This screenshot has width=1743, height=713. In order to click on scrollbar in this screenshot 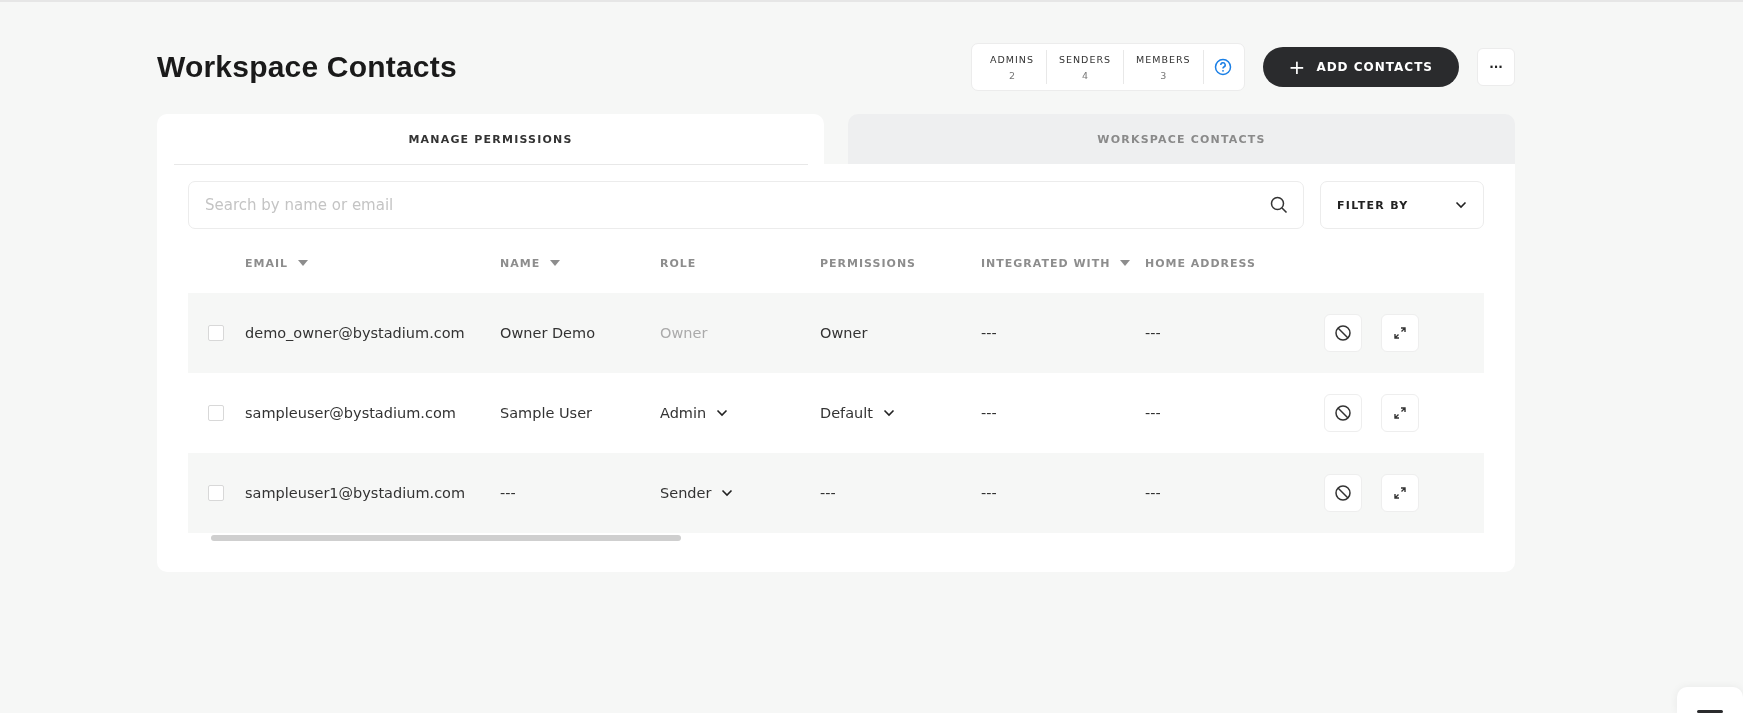, I will do `click(446, 538)`.